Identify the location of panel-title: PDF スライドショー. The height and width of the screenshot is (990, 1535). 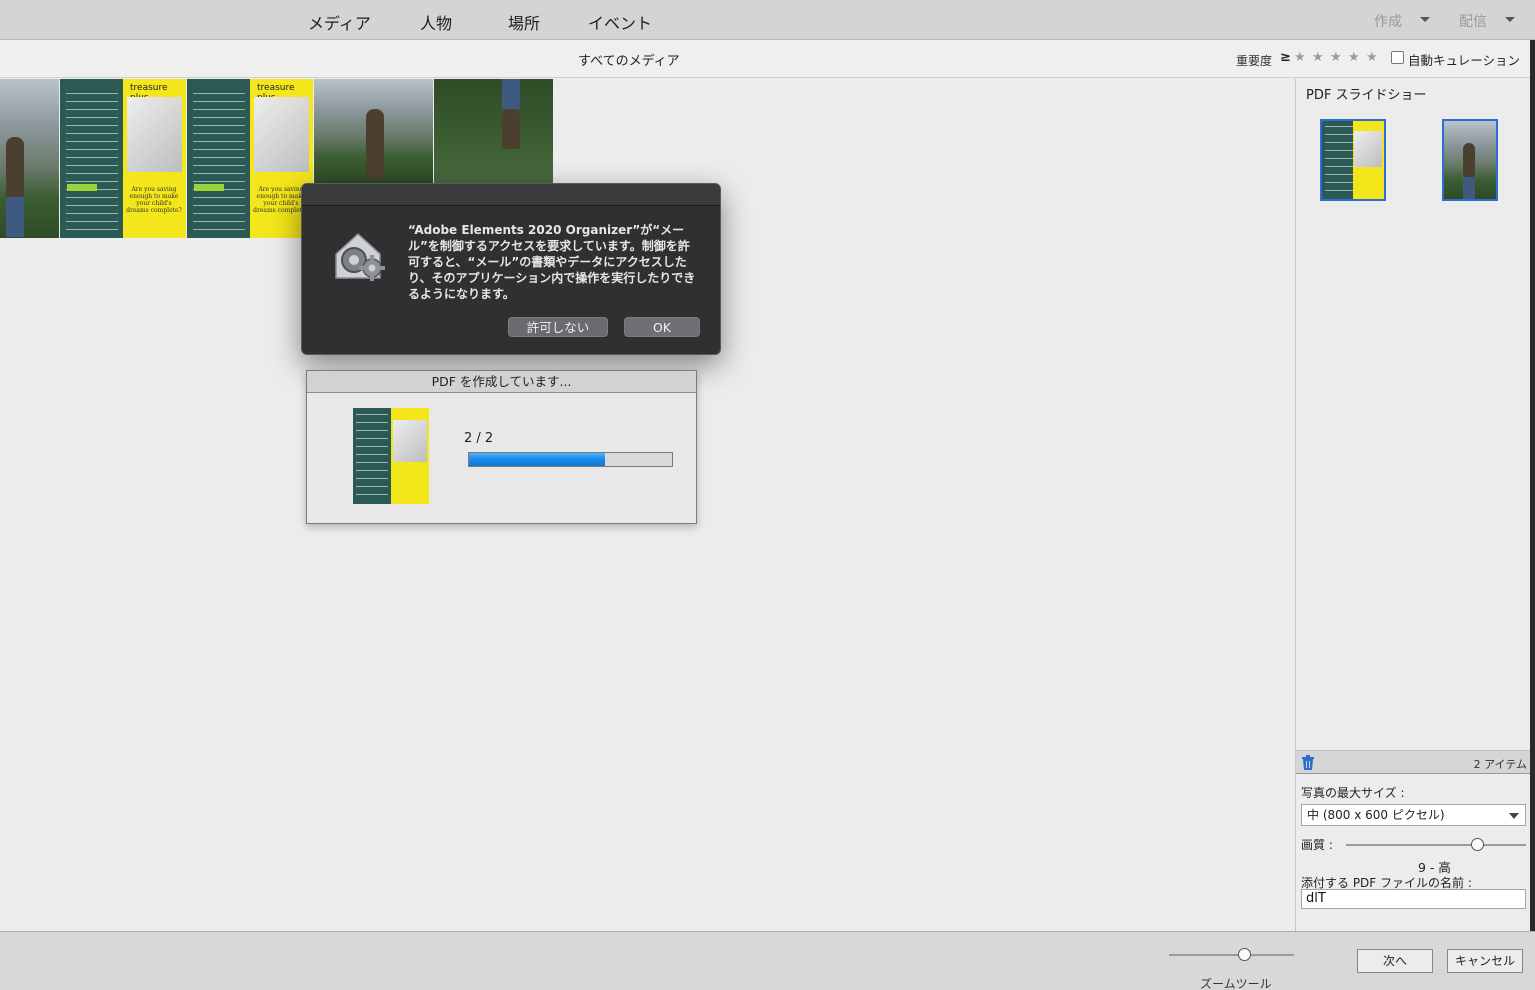
(1366, 95).